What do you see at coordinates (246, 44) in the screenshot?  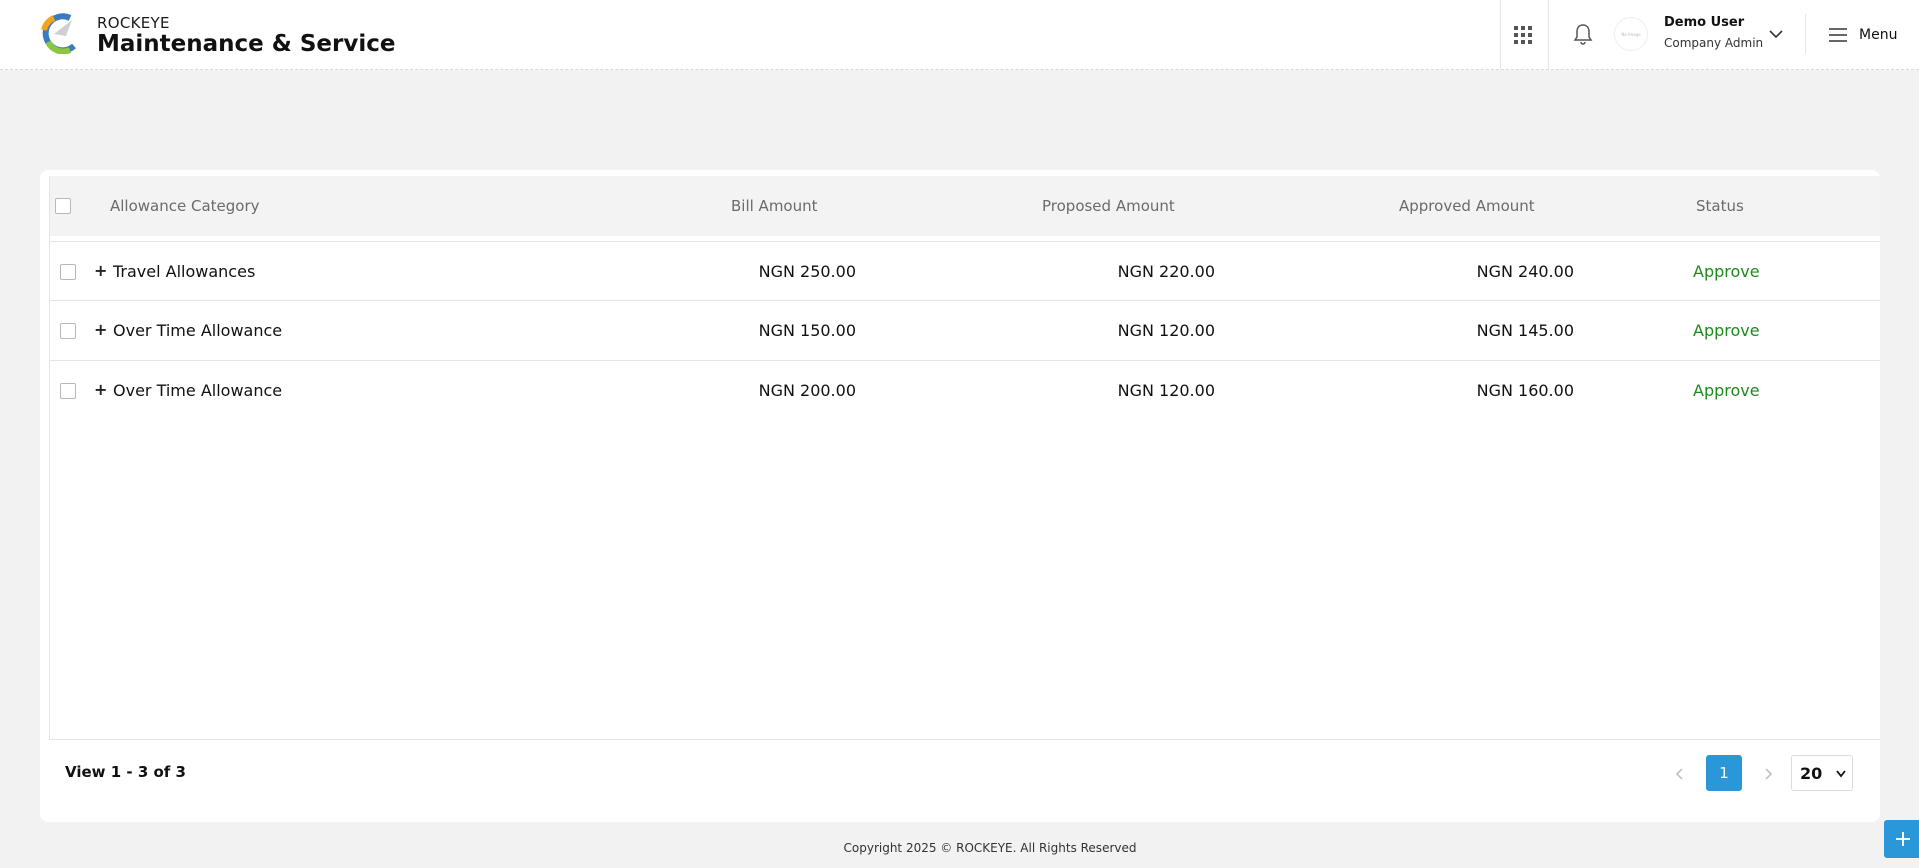 I see `app-title: Maintenance & Service` at bounding box center [246, 44].